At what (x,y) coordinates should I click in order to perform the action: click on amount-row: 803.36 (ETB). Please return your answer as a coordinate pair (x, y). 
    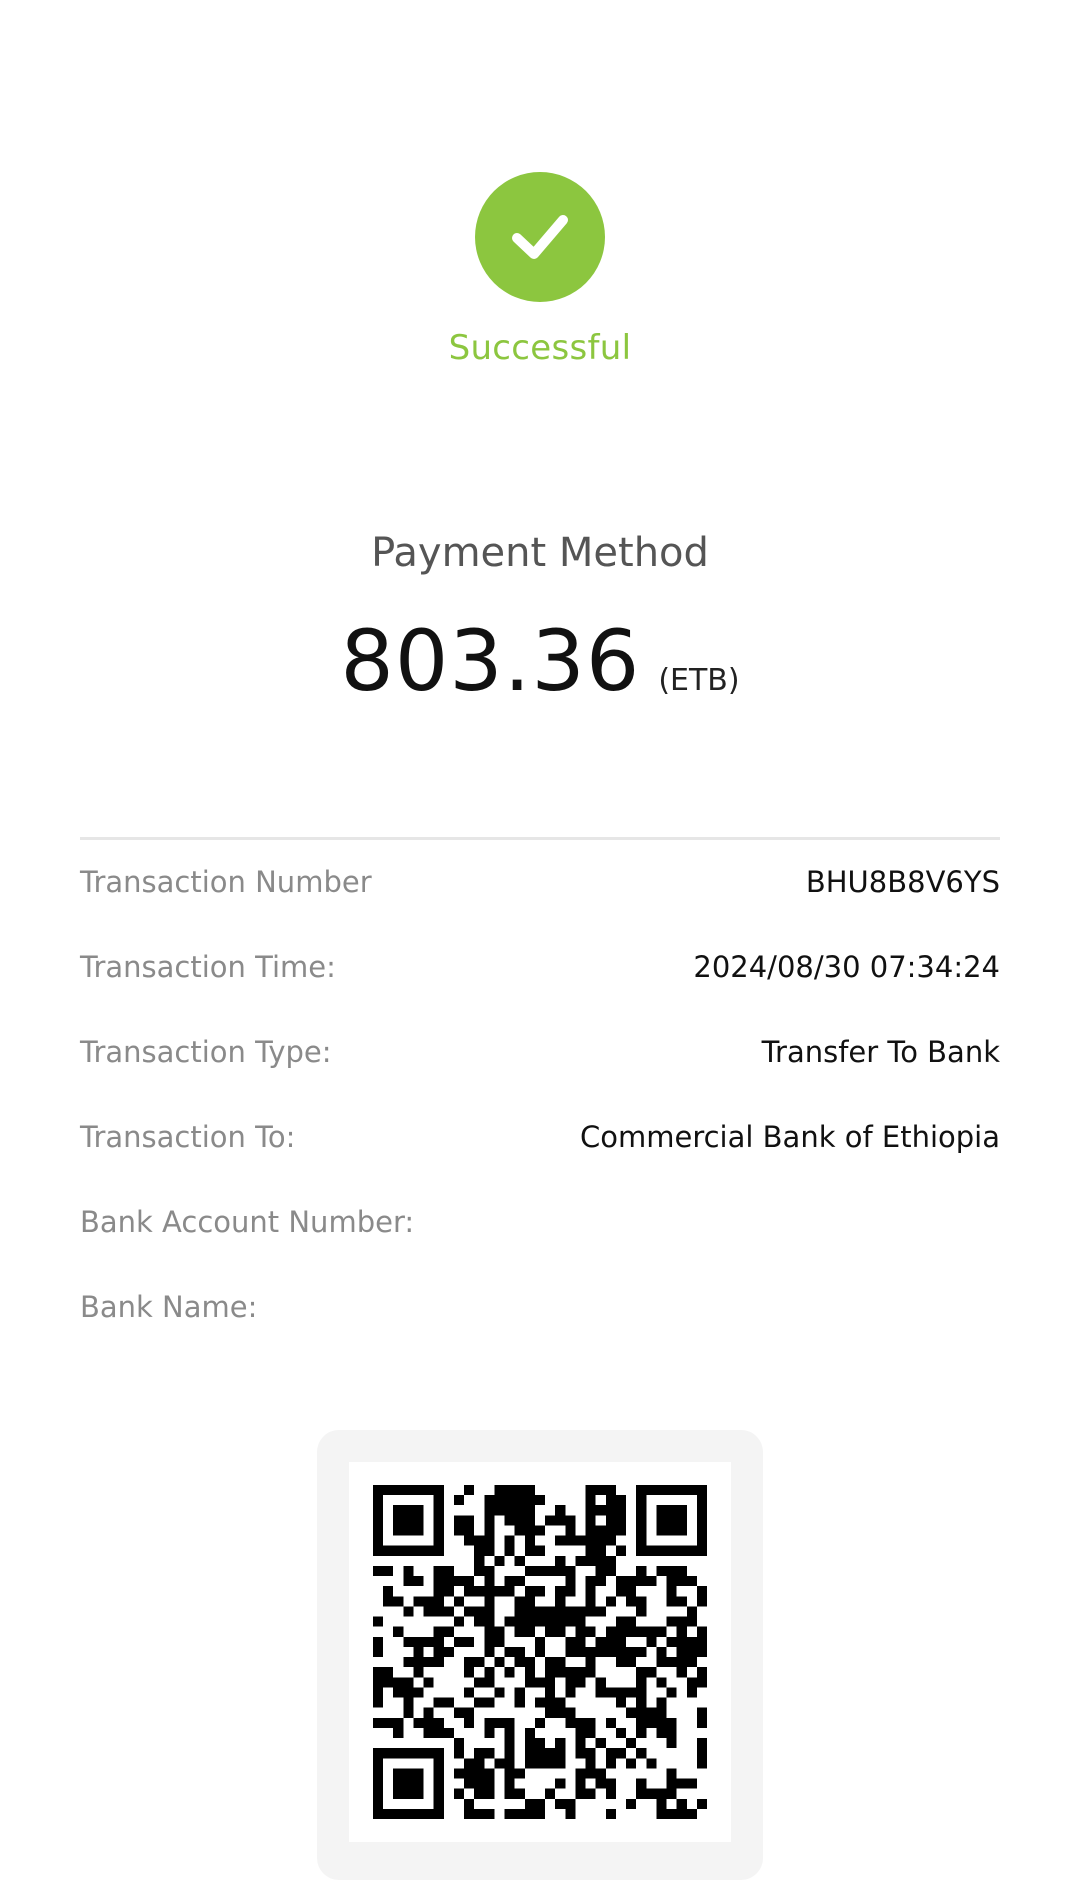
    Looking at the image, I should click on (540, 661).